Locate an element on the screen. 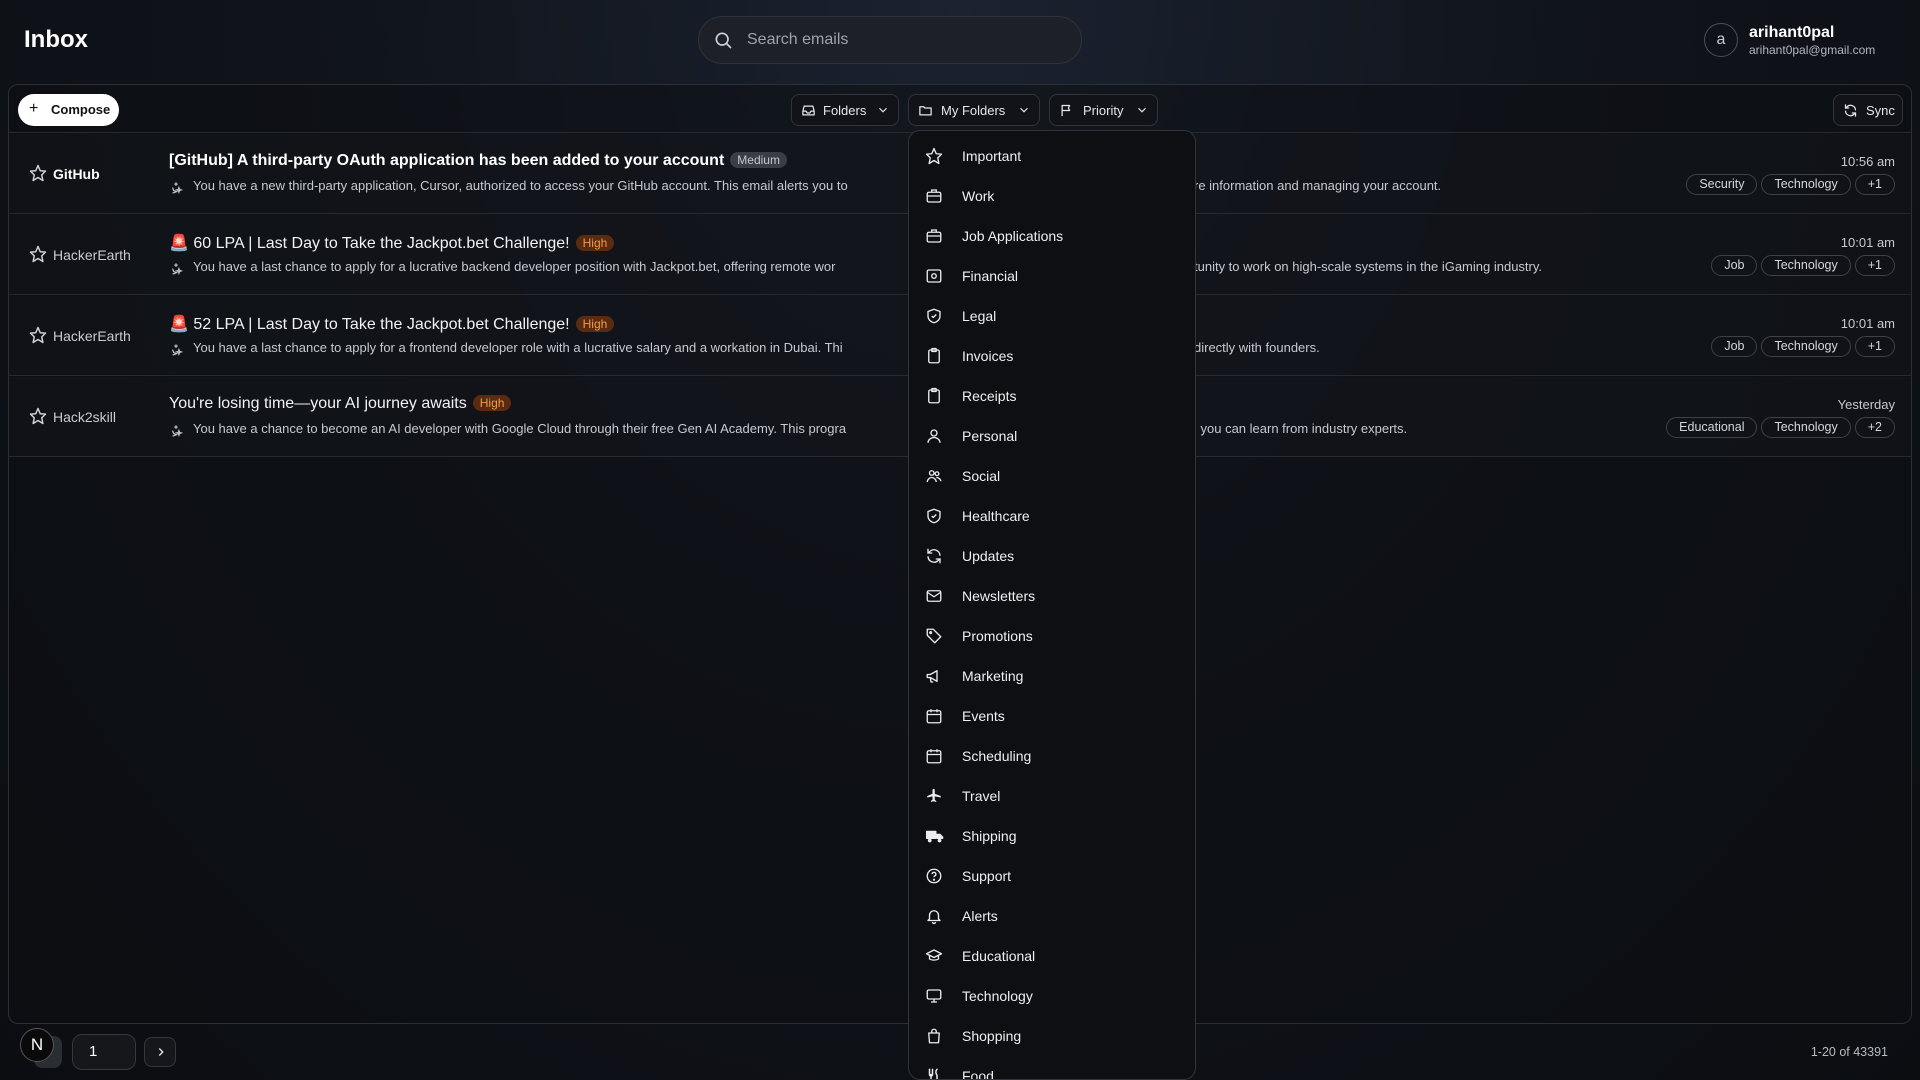  menu-item-food: Food is located at coordinates (1052, 1068).